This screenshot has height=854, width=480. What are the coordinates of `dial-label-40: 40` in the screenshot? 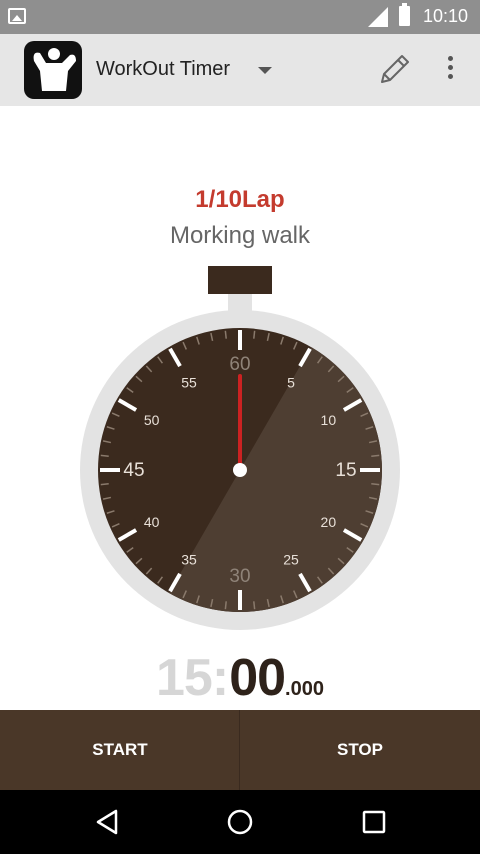 It's located at (152, 522).